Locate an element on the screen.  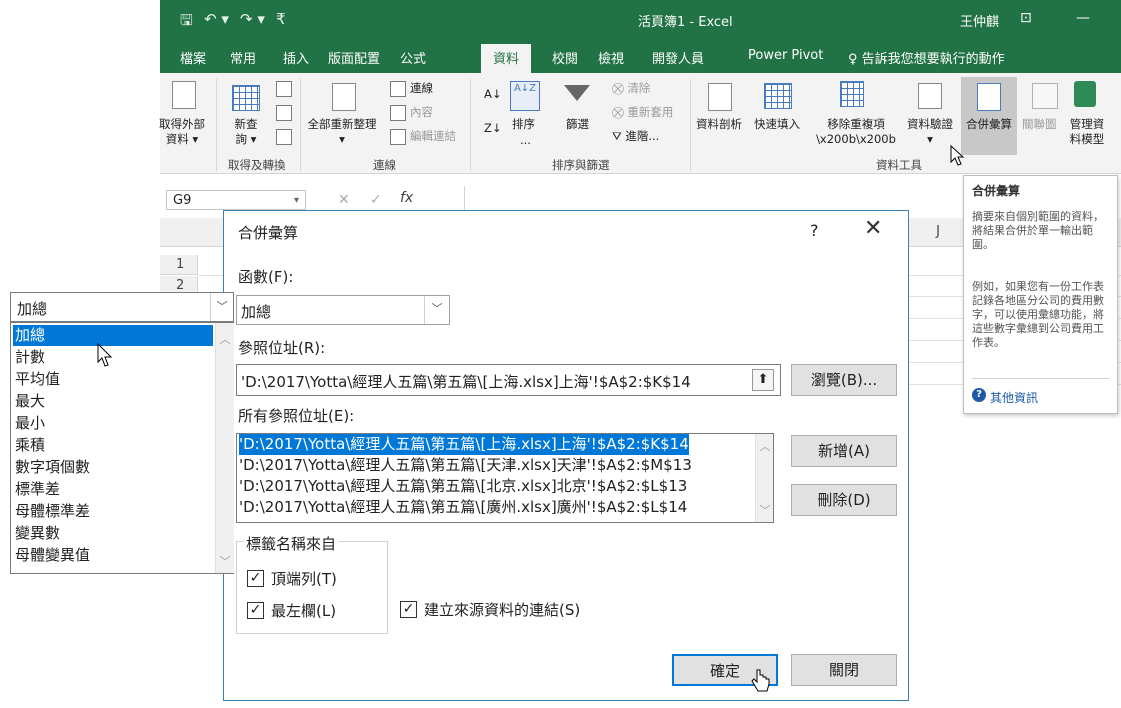
redo-icon: ↷ ▾ is located at coordinates (252, 19).